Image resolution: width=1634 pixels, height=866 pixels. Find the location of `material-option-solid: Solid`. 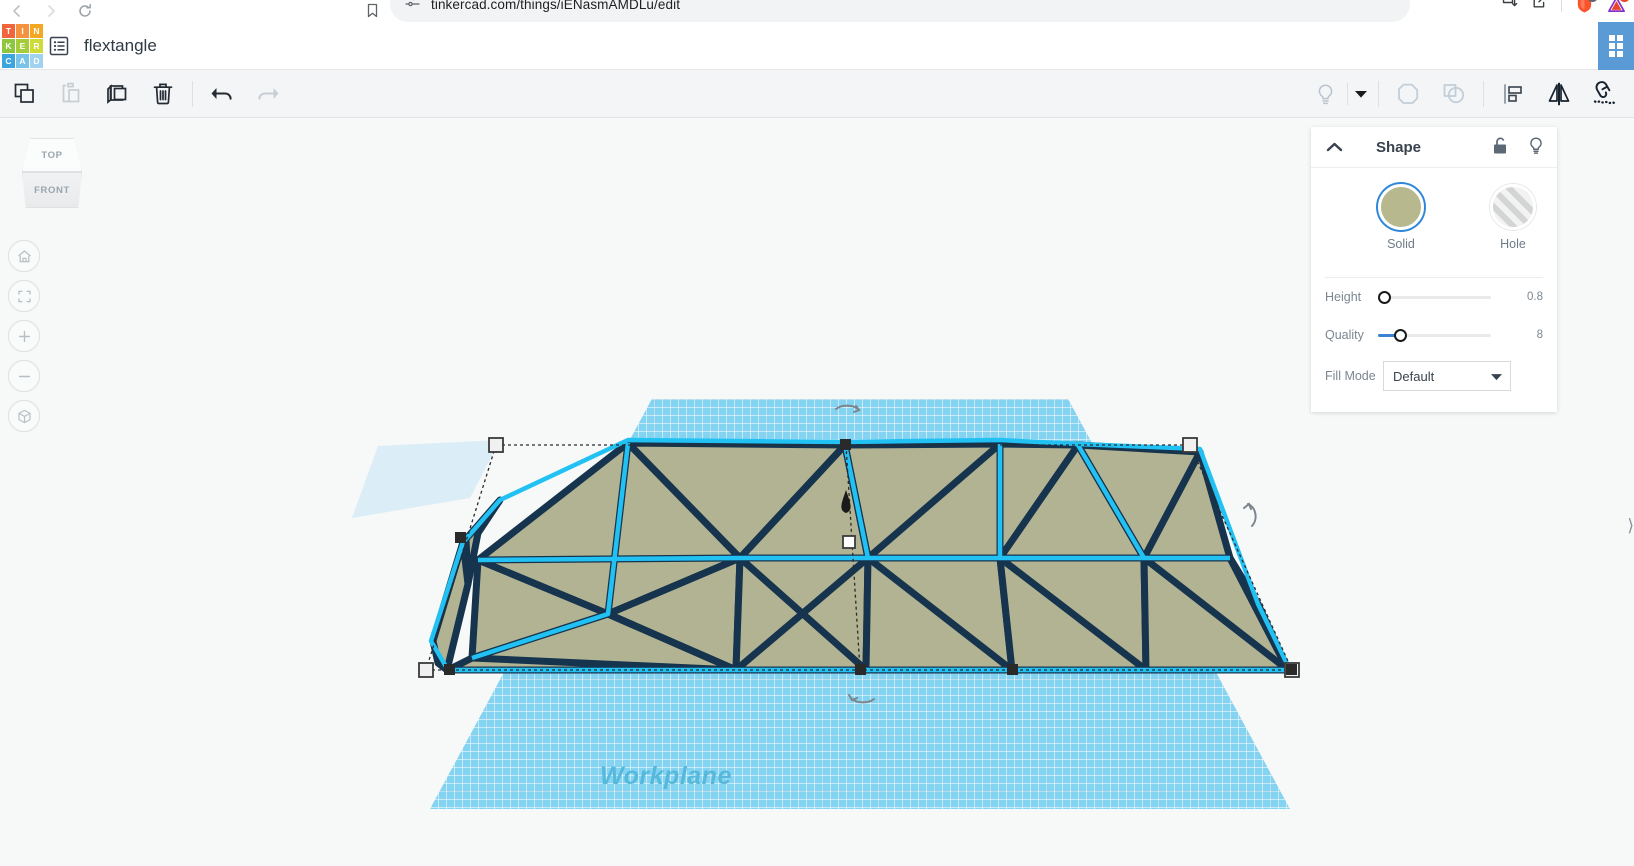

material-option-solid: Solid is located at coordinates (1401, 217).